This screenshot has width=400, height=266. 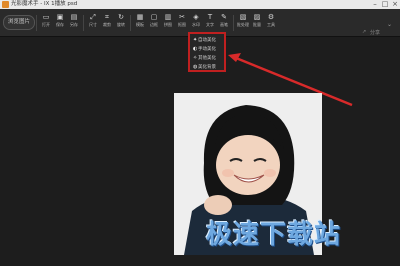 What do you see at coordinates (207, 58) in the screenshot?
I see `dropdown-item-label: 其他美化` at bounding box center [207, 58].